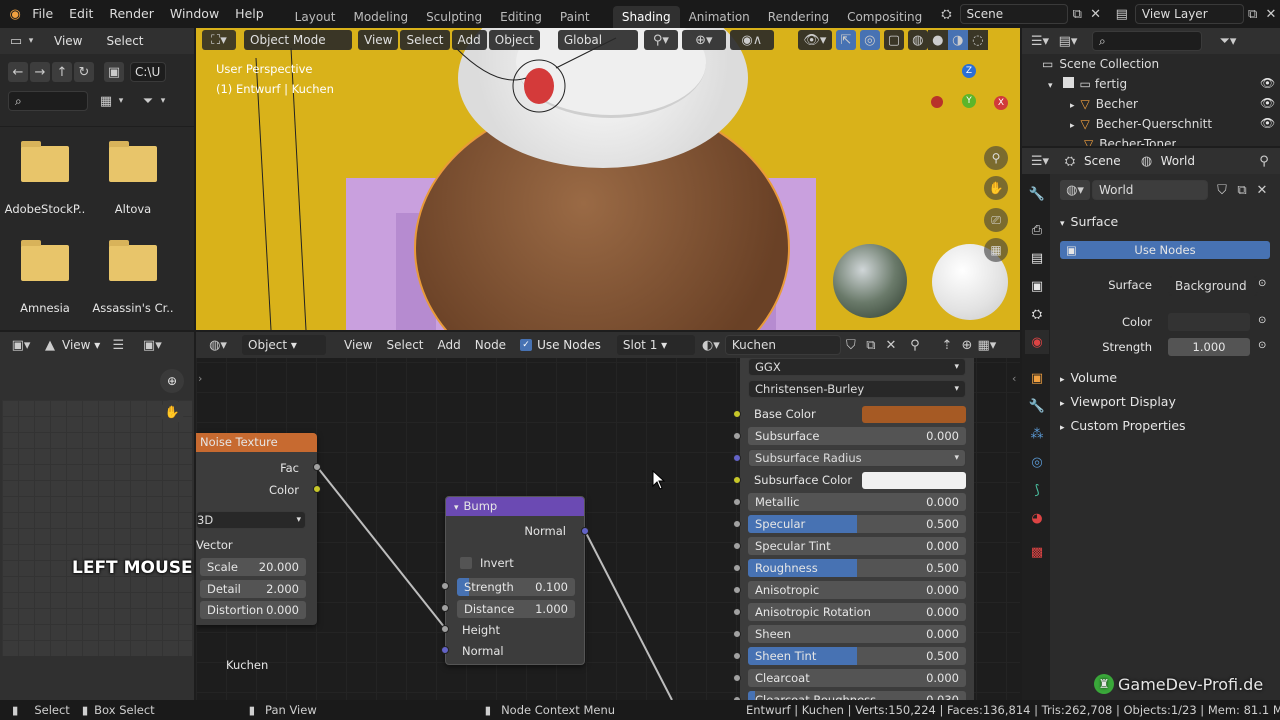 This screenshot has width=1280, height=720. I want to click on editor-type-icon: ☰▾, so click(1040, 161).